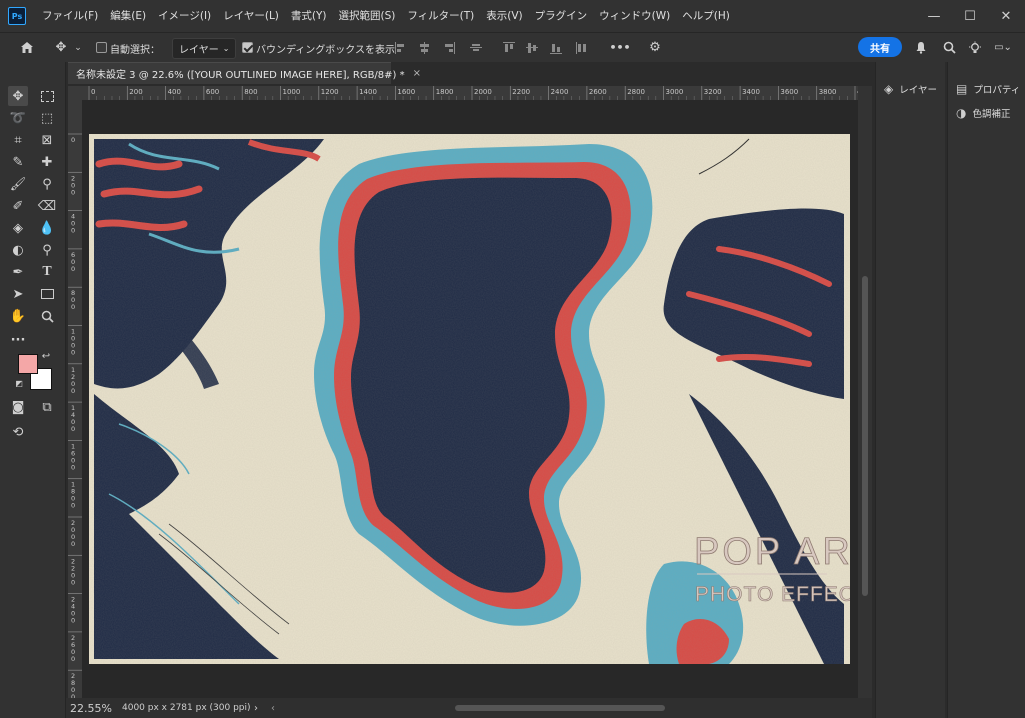 The image size is (1025, 718). Describe the element at coordinates (27, 48) in the screenshot. I see `home-icon` at that location.